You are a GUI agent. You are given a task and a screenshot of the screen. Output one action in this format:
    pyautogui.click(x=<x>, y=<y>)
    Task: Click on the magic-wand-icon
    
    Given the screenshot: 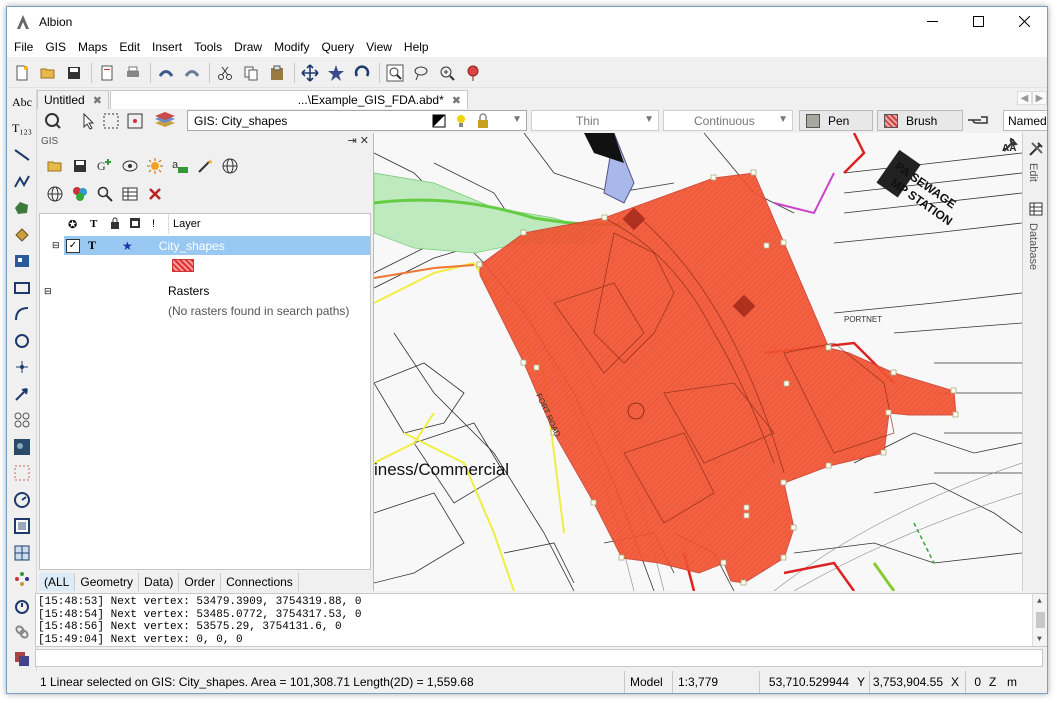 What is the action you would take?
    pyautogui.click(x=205, y=166)
    